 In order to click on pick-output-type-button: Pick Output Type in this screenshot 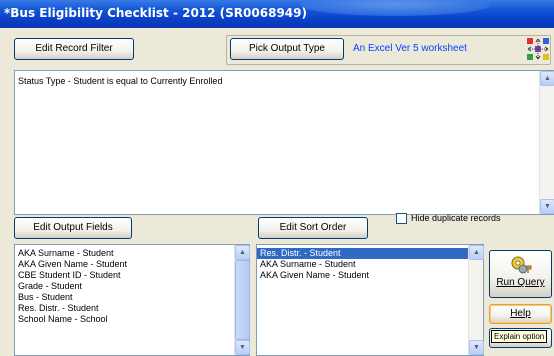, I will do `click(287, 49)`.